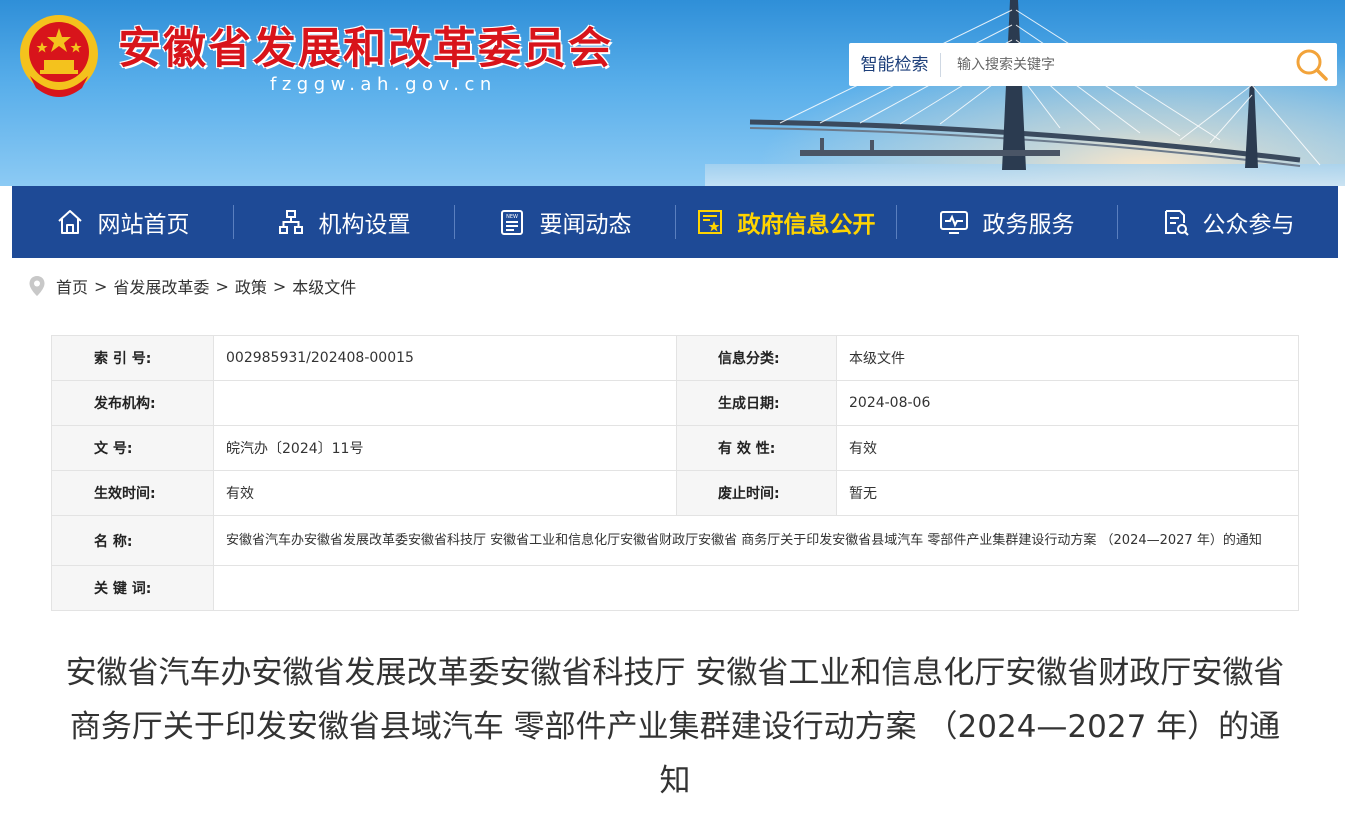 Image resolution: width=1345 pixels, height=815 pixels. I want to click on nav-label-news: 要闻动态, so click(585, 225).